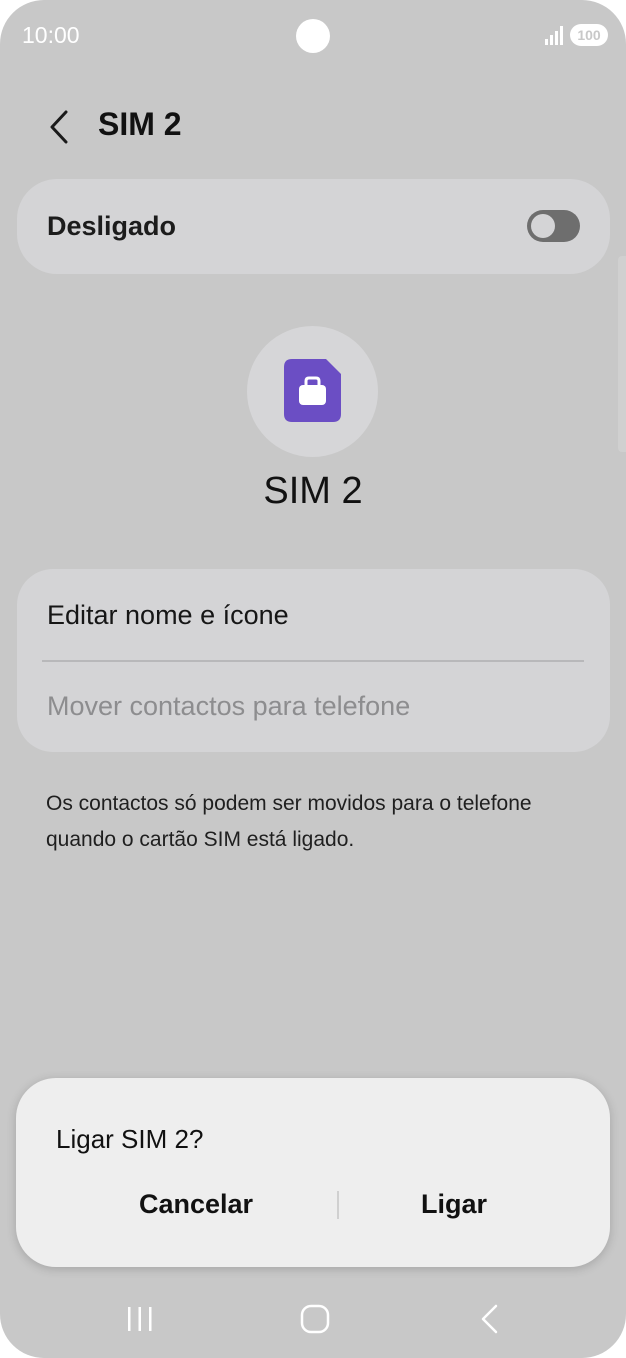 The width and height of the screenshot is (626, 1358). I want to click on move-contacts-option: Mover contactos para telefone, so click(229, 706).